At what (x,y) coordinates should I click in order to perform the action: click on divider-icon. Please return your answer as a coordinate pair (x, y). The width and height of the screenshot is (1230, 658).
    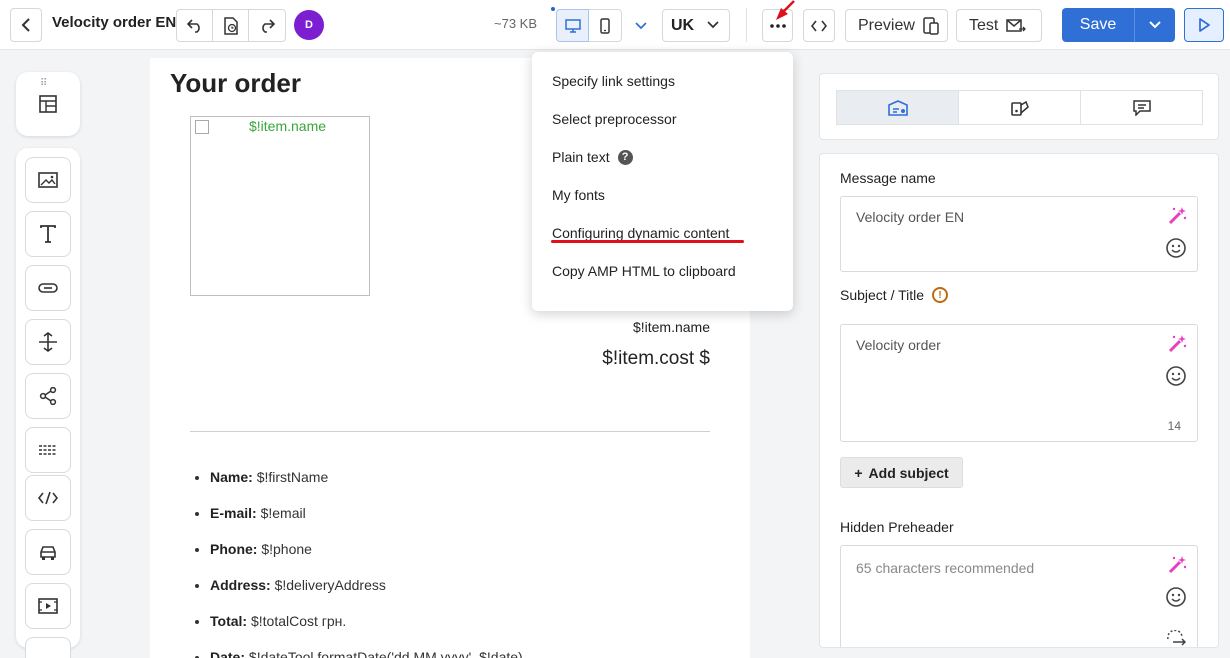
    Looking at the image, I should click on (48, 450).